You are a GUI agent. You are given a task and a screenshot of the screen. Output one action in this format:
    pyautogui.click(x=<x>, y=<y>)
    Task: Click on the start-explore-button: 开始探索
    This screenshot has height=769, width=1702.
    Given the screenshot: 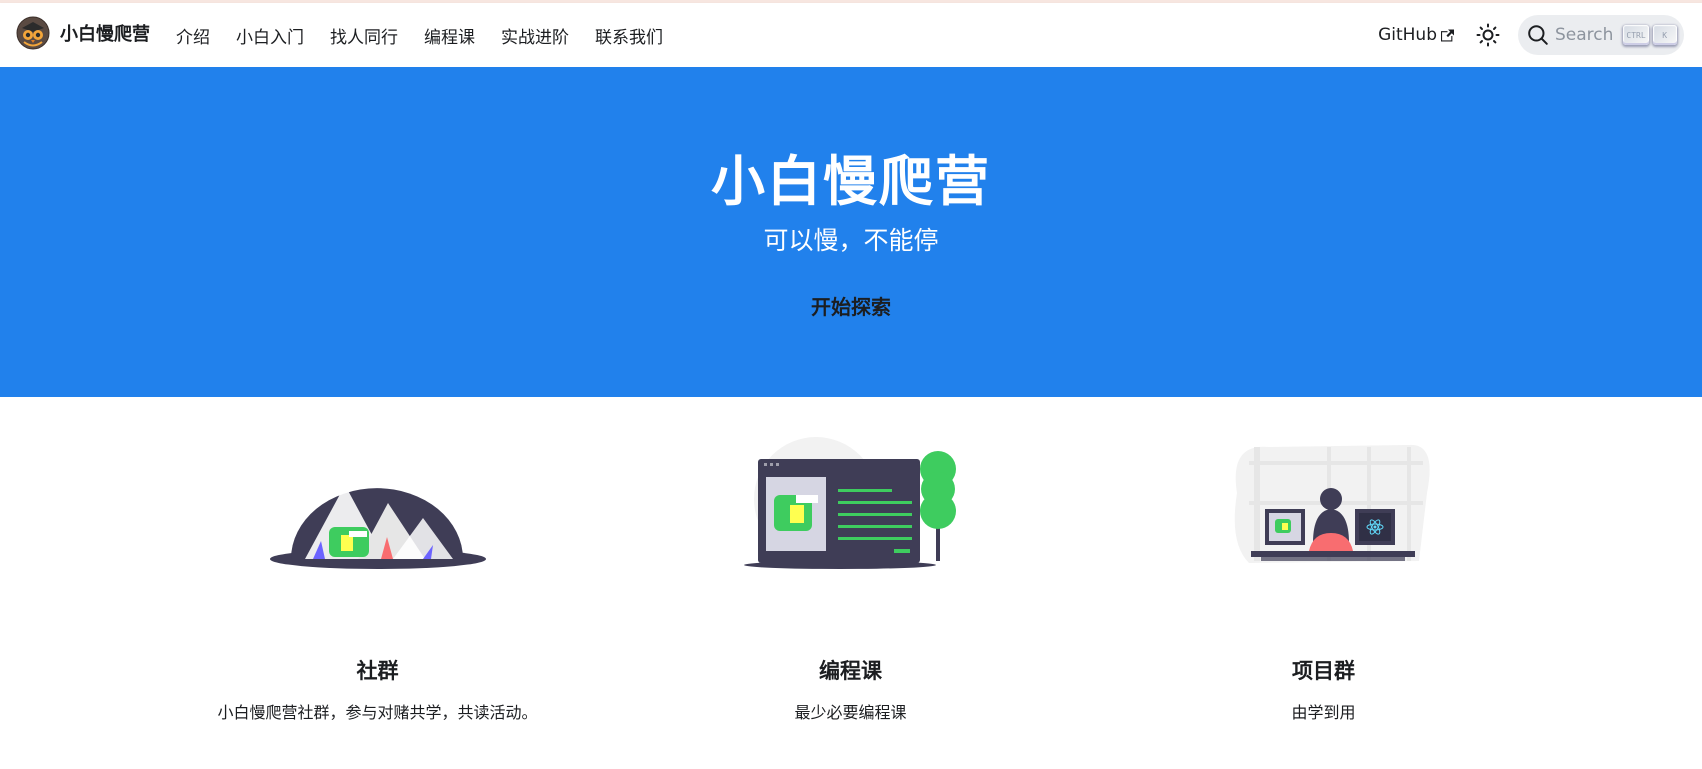 What is the action you would take?
    pyautogui.click(x=851, y=305)
    